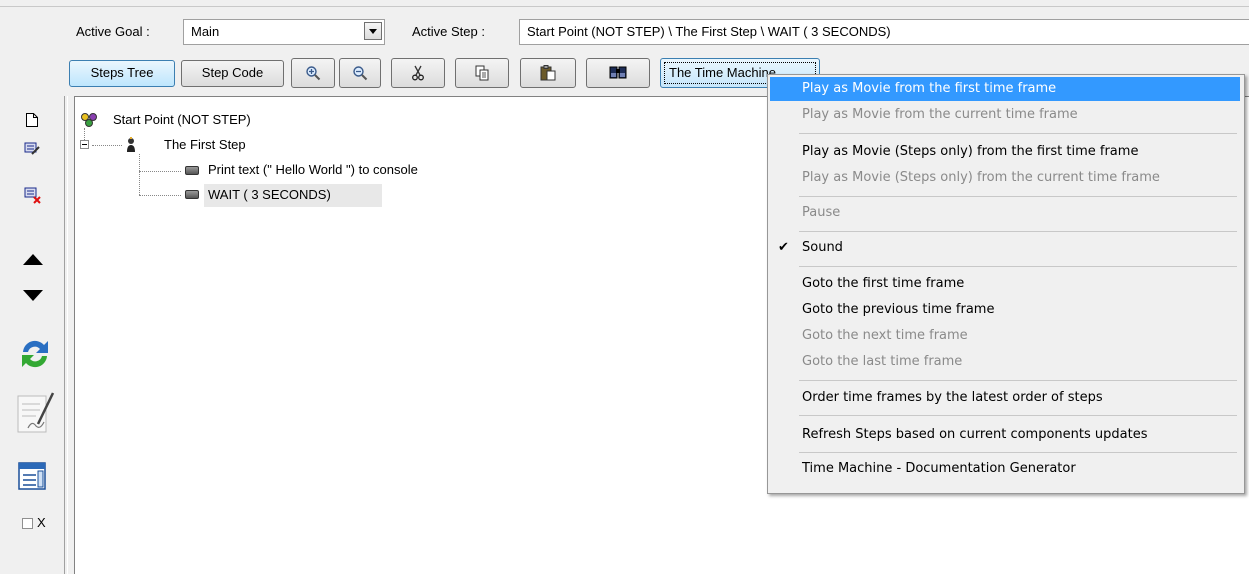 This screenshot has height=574, width=1249. I want to click on window-top-border, so click(624, 6).